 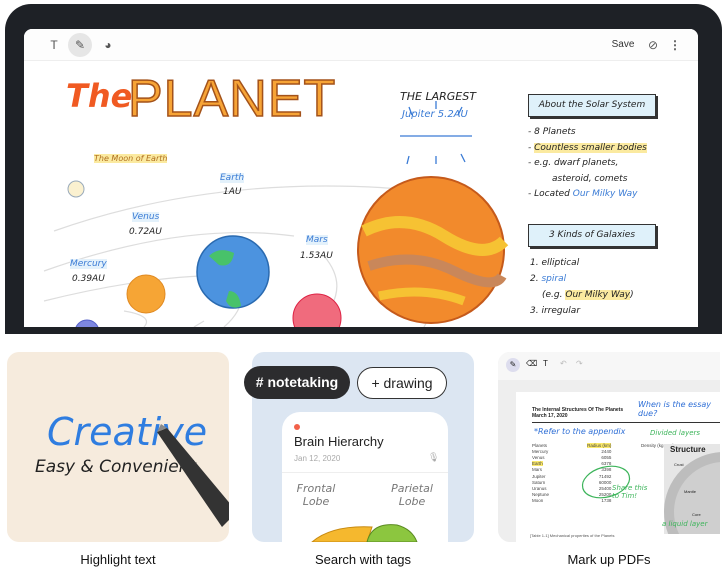 I want to click on solar-heading: About the Solar System, so click(x=592, y=105).